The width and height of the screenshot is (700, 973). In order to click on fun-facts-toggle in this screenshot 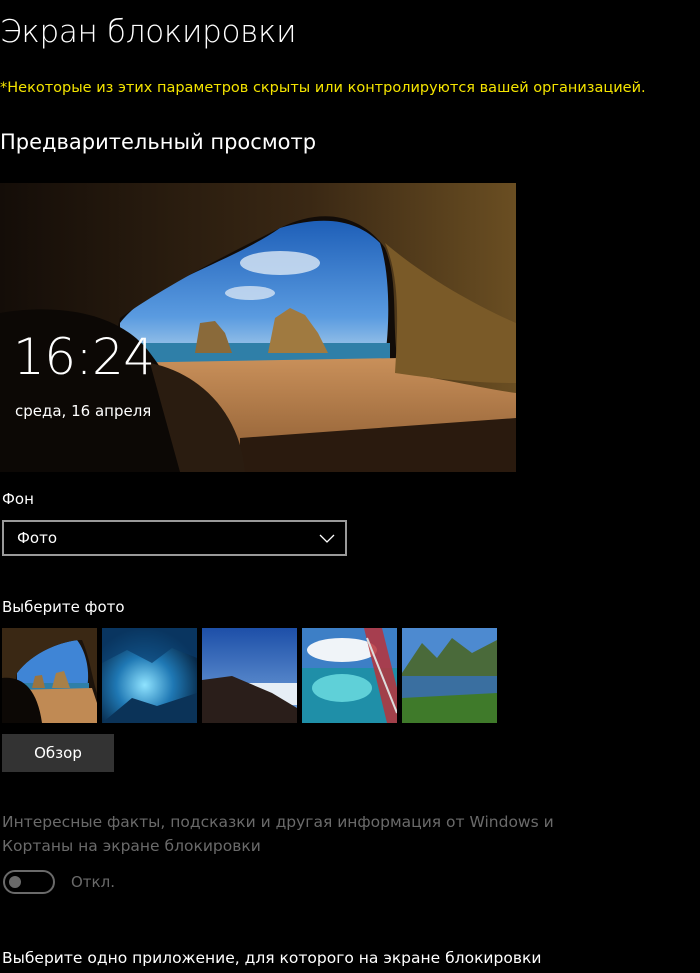, I will do `click(29, 882)`.